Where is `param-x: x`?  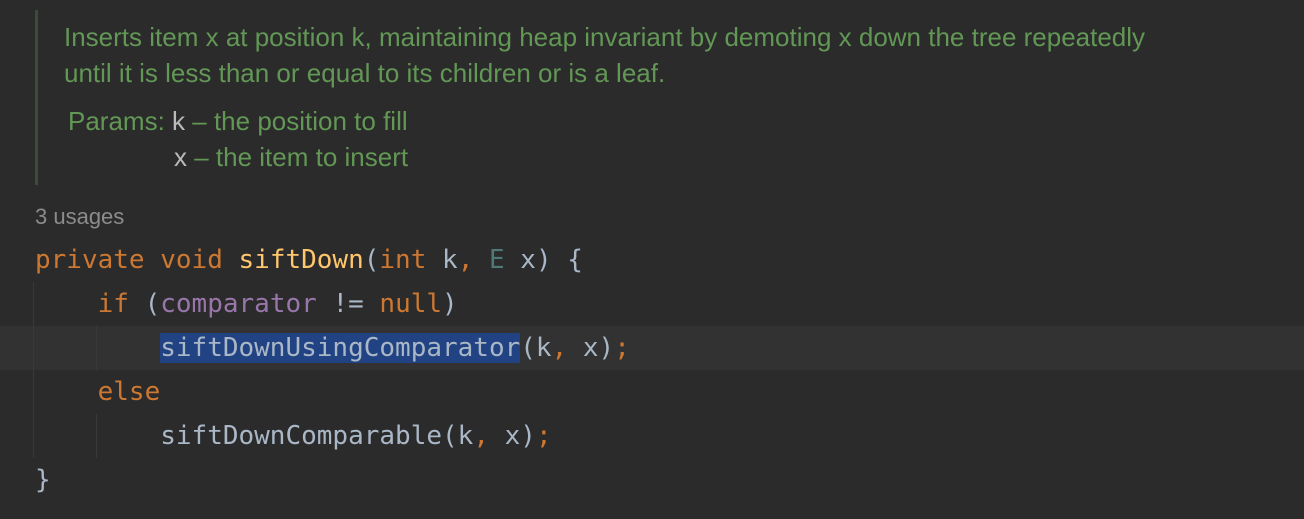
param-x: x is located at coordinates (520, 260).